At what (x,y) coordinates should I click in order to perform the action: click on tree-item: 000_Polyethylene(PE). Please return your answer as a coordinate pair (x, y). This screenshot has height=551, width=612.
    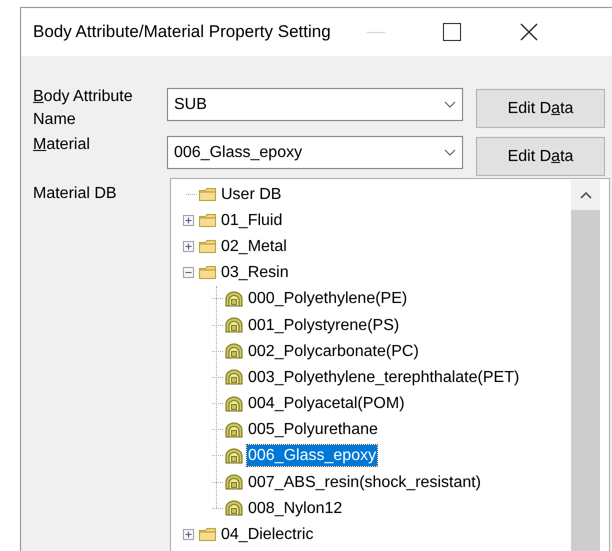
    Looking at the image, I should click on (327, 299).